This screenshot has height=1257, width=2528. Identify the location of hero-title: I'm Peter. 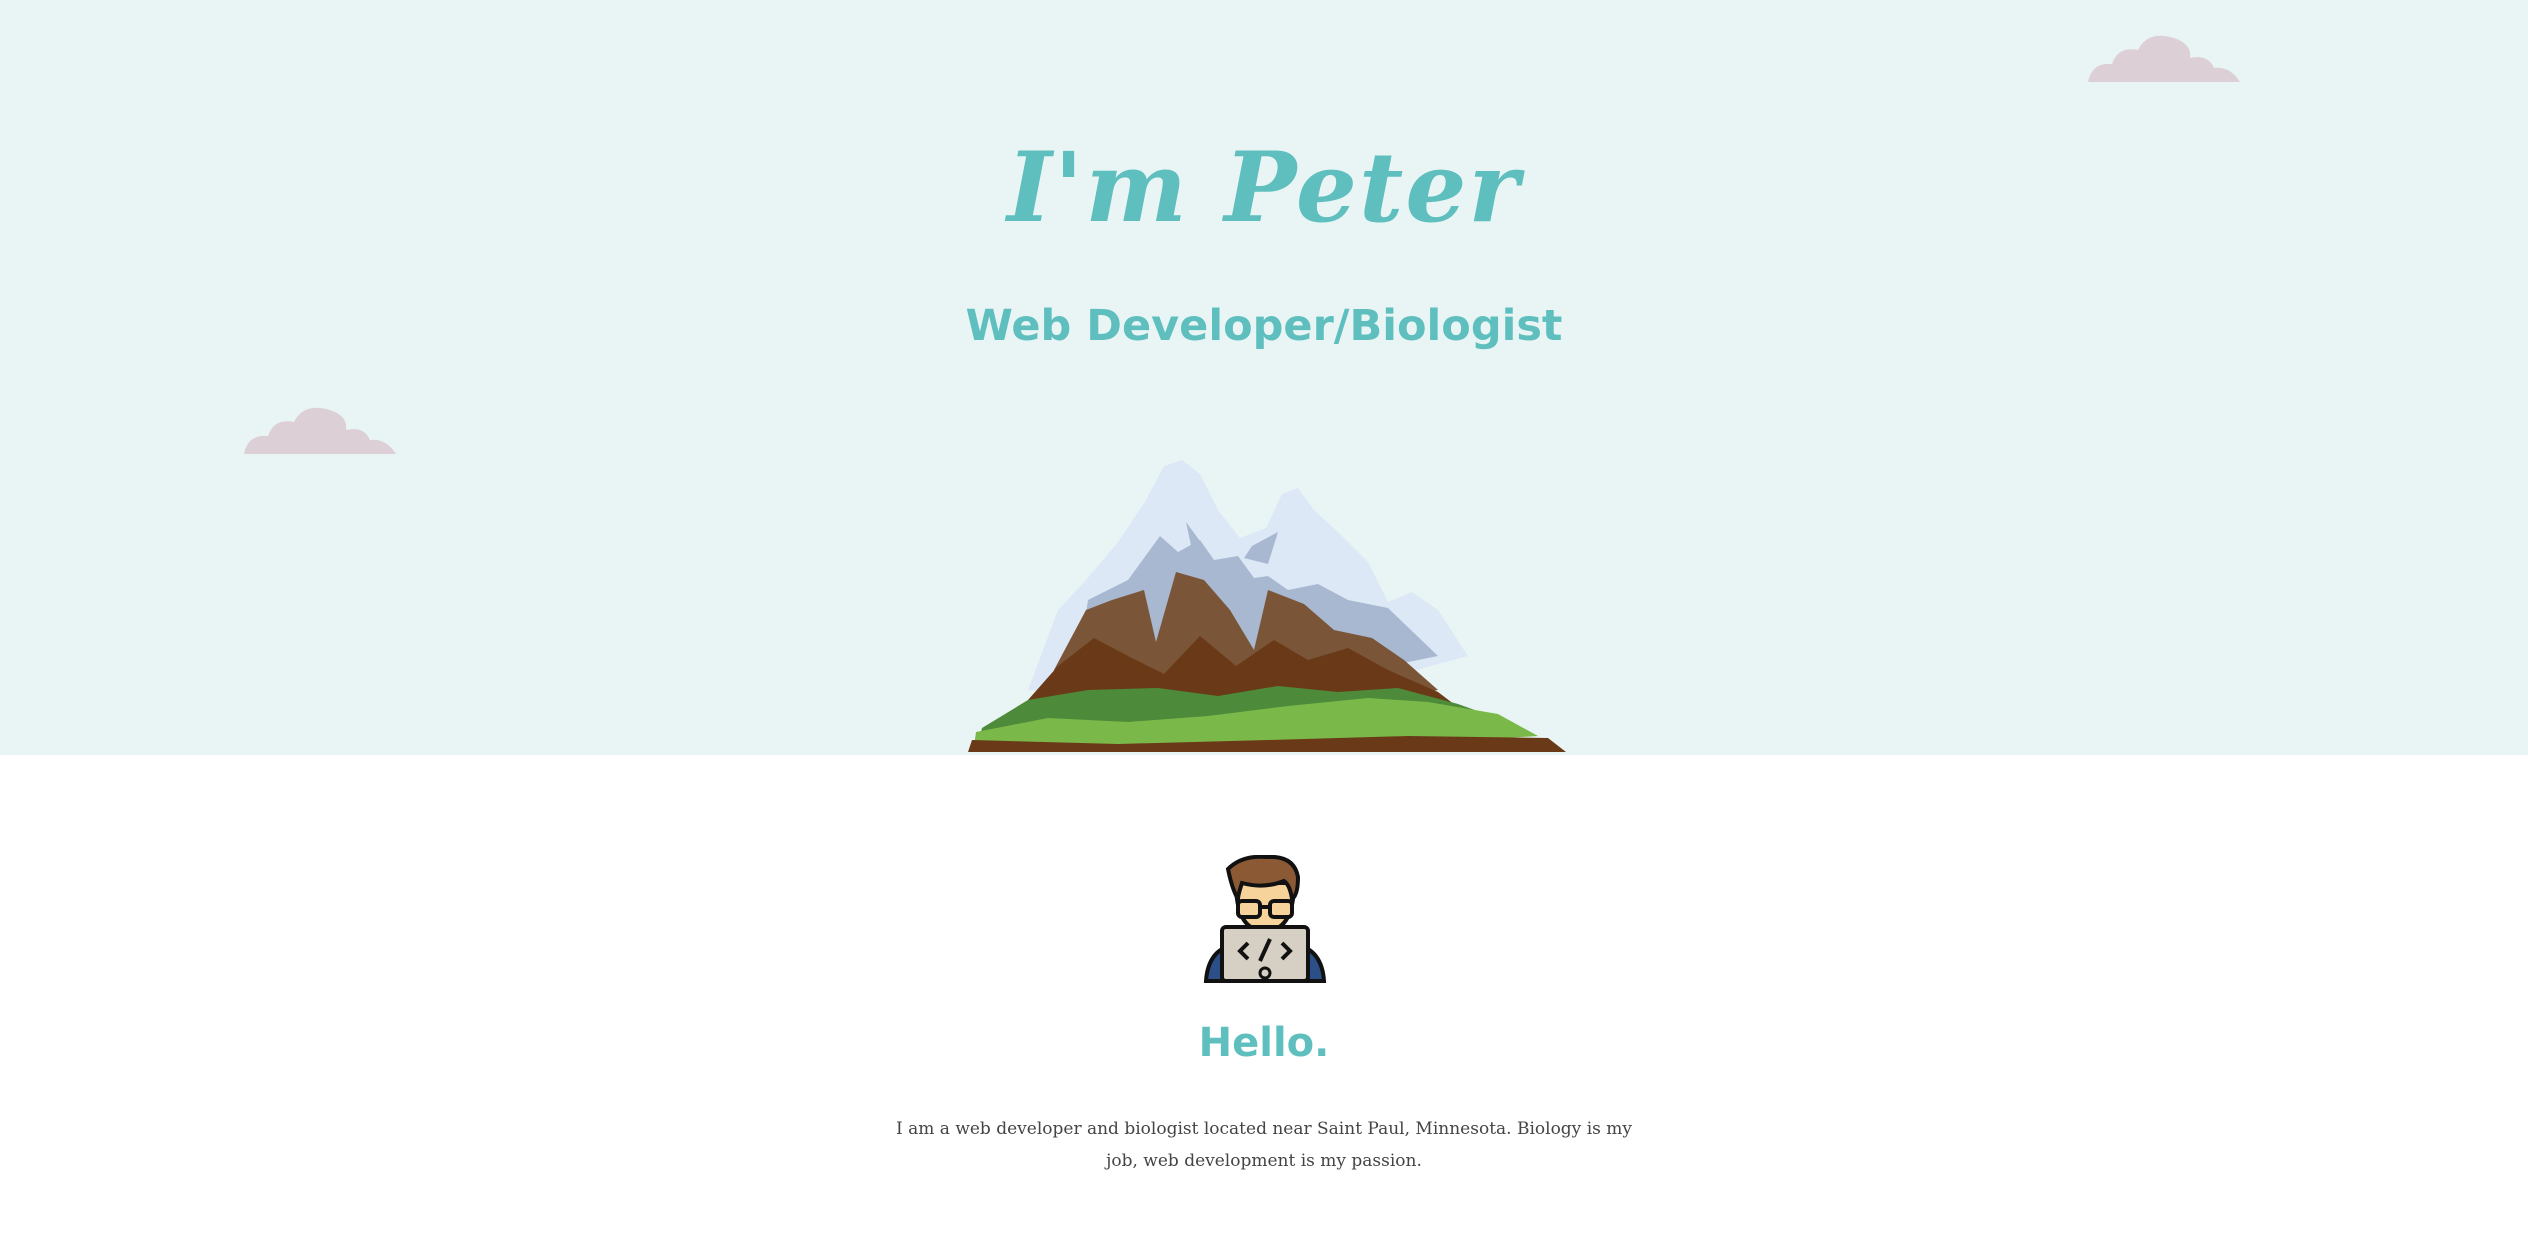
(1264, 187).